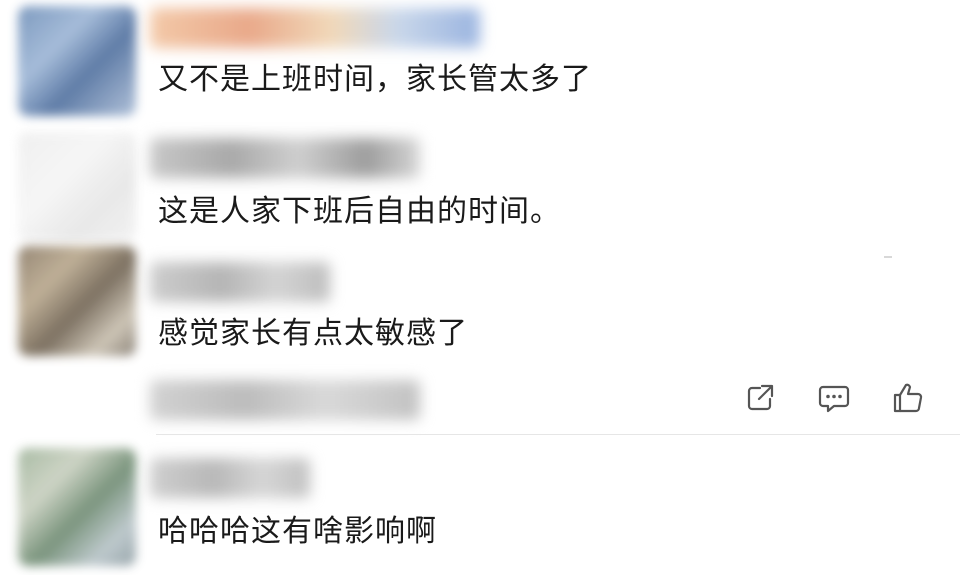  Describe the element at coordinates (297, 531) in the screenshot. I see `comment-text: 哈哈哈这有啥影响啊` at that location.